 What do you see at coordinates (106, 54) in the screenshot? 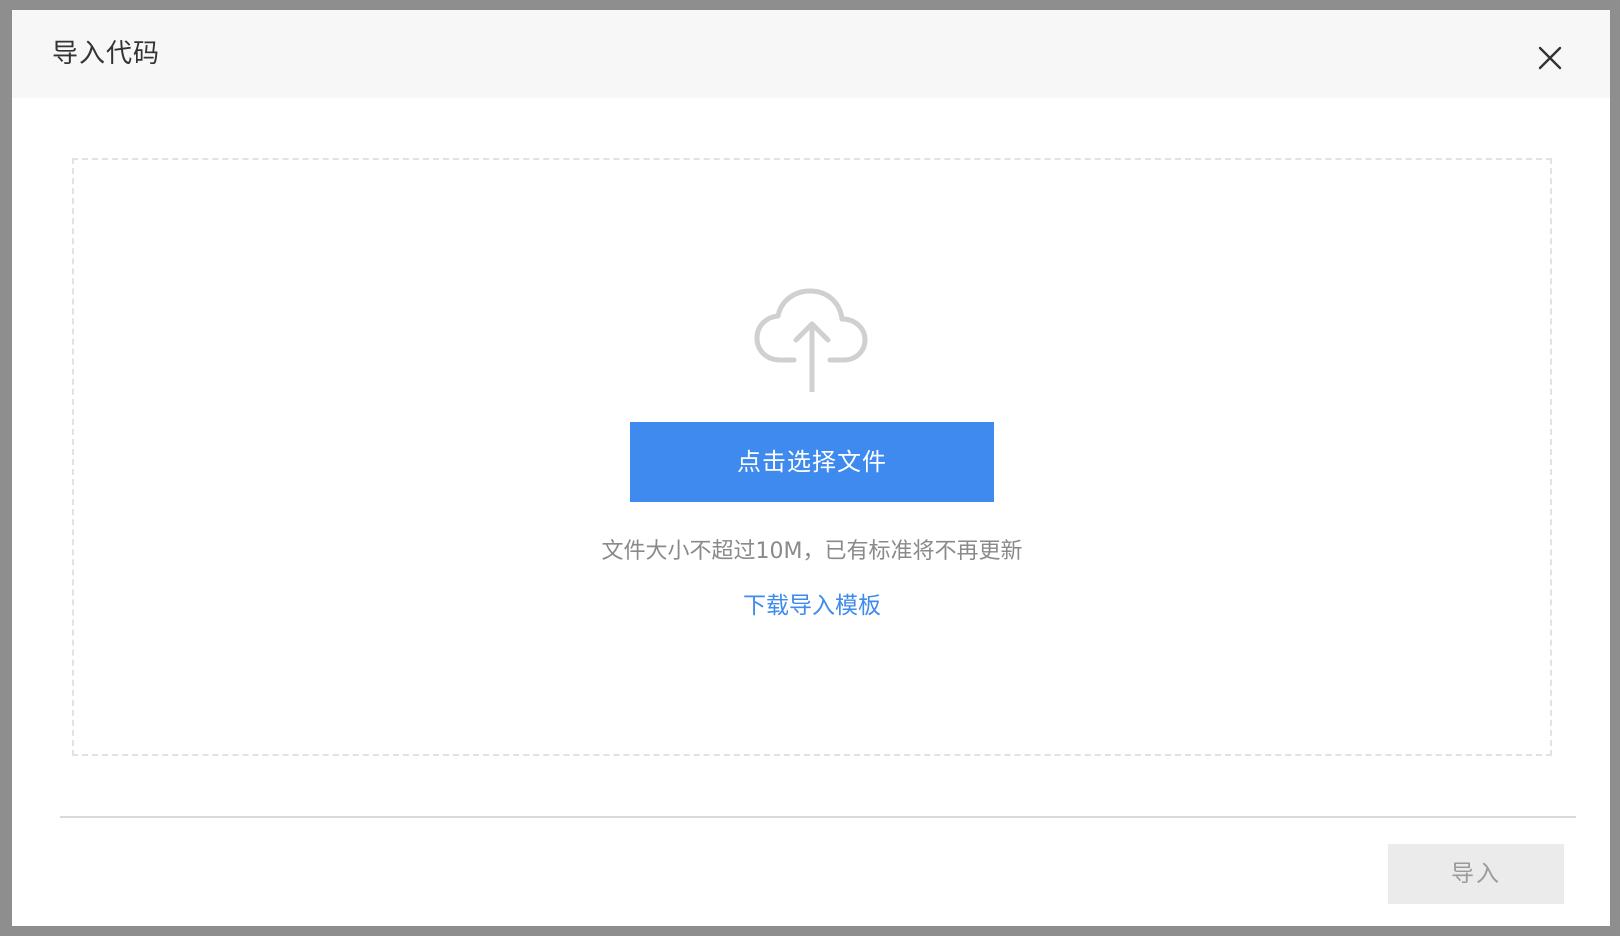
I see `dialog-title: 导入代码` at bounding box center [106, 54].